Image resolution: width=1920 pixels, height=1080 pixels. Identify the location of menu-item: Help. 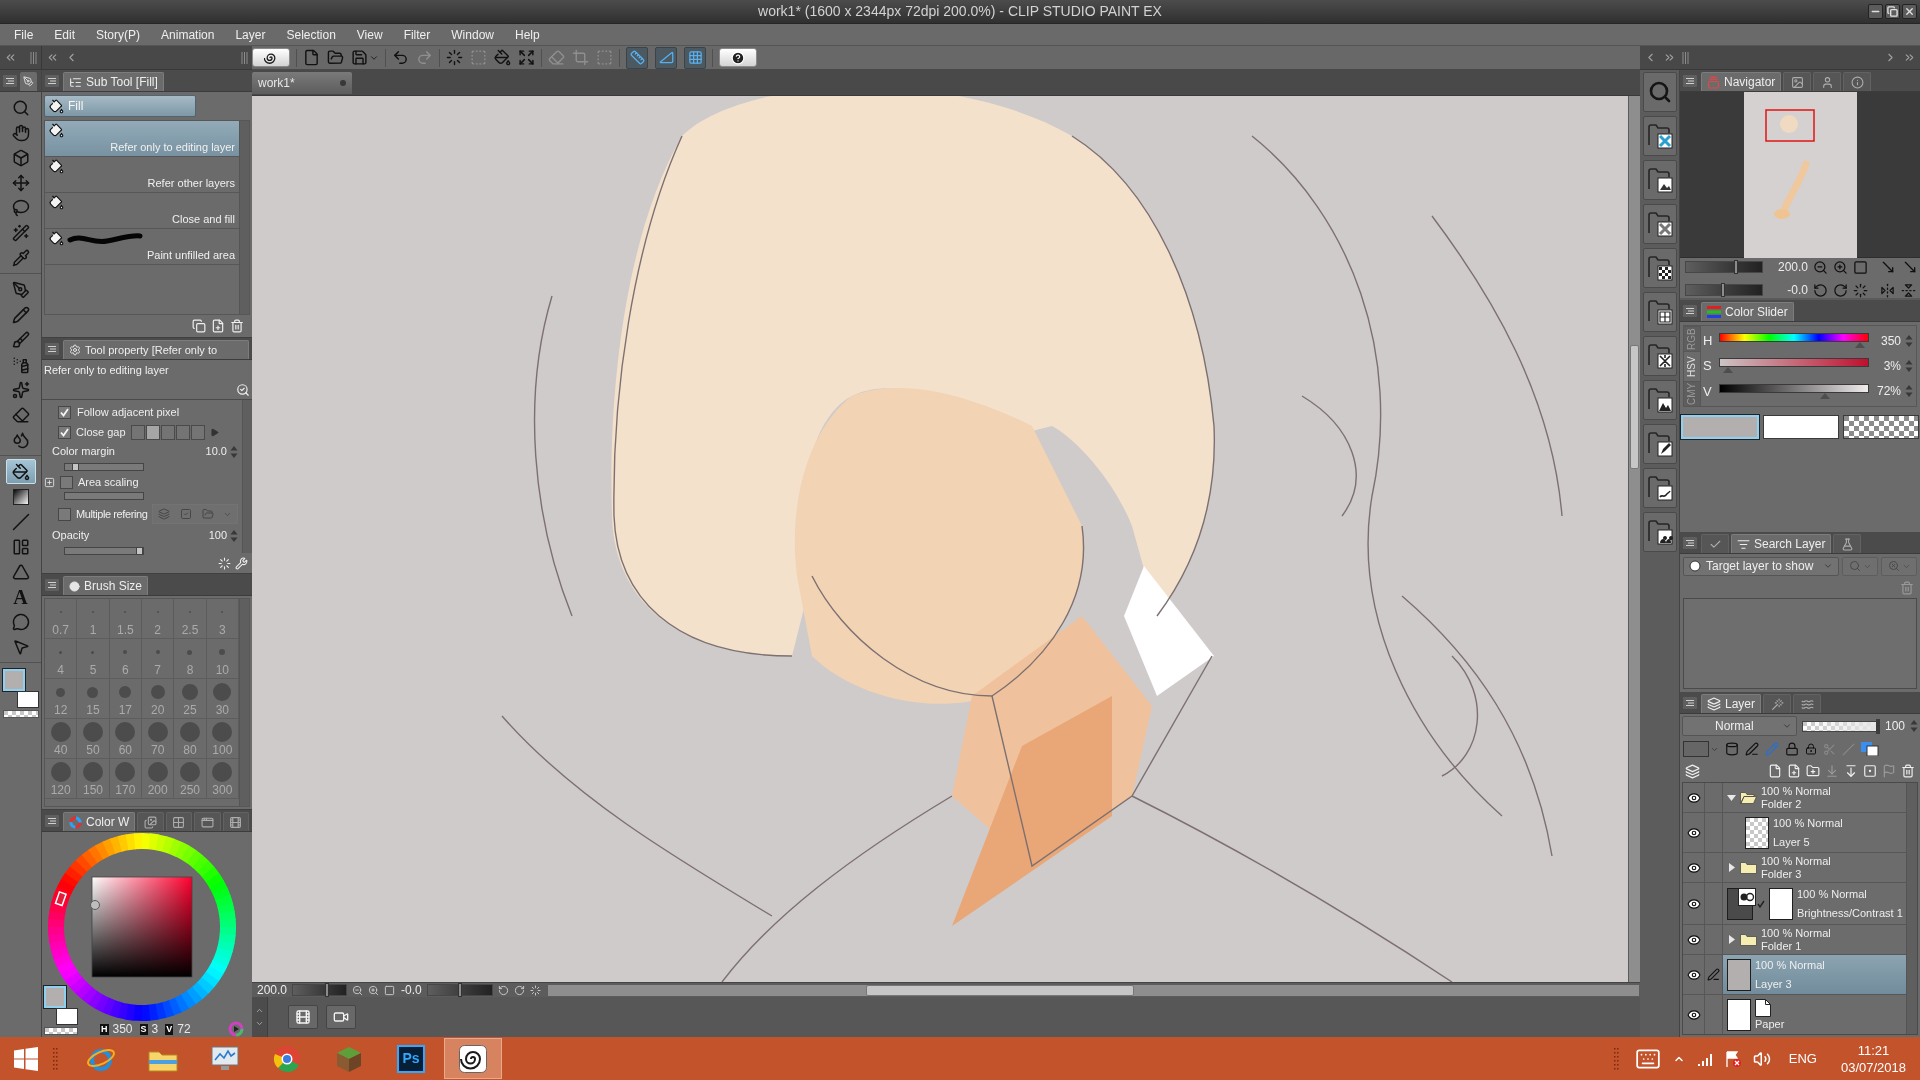
(527, 34).